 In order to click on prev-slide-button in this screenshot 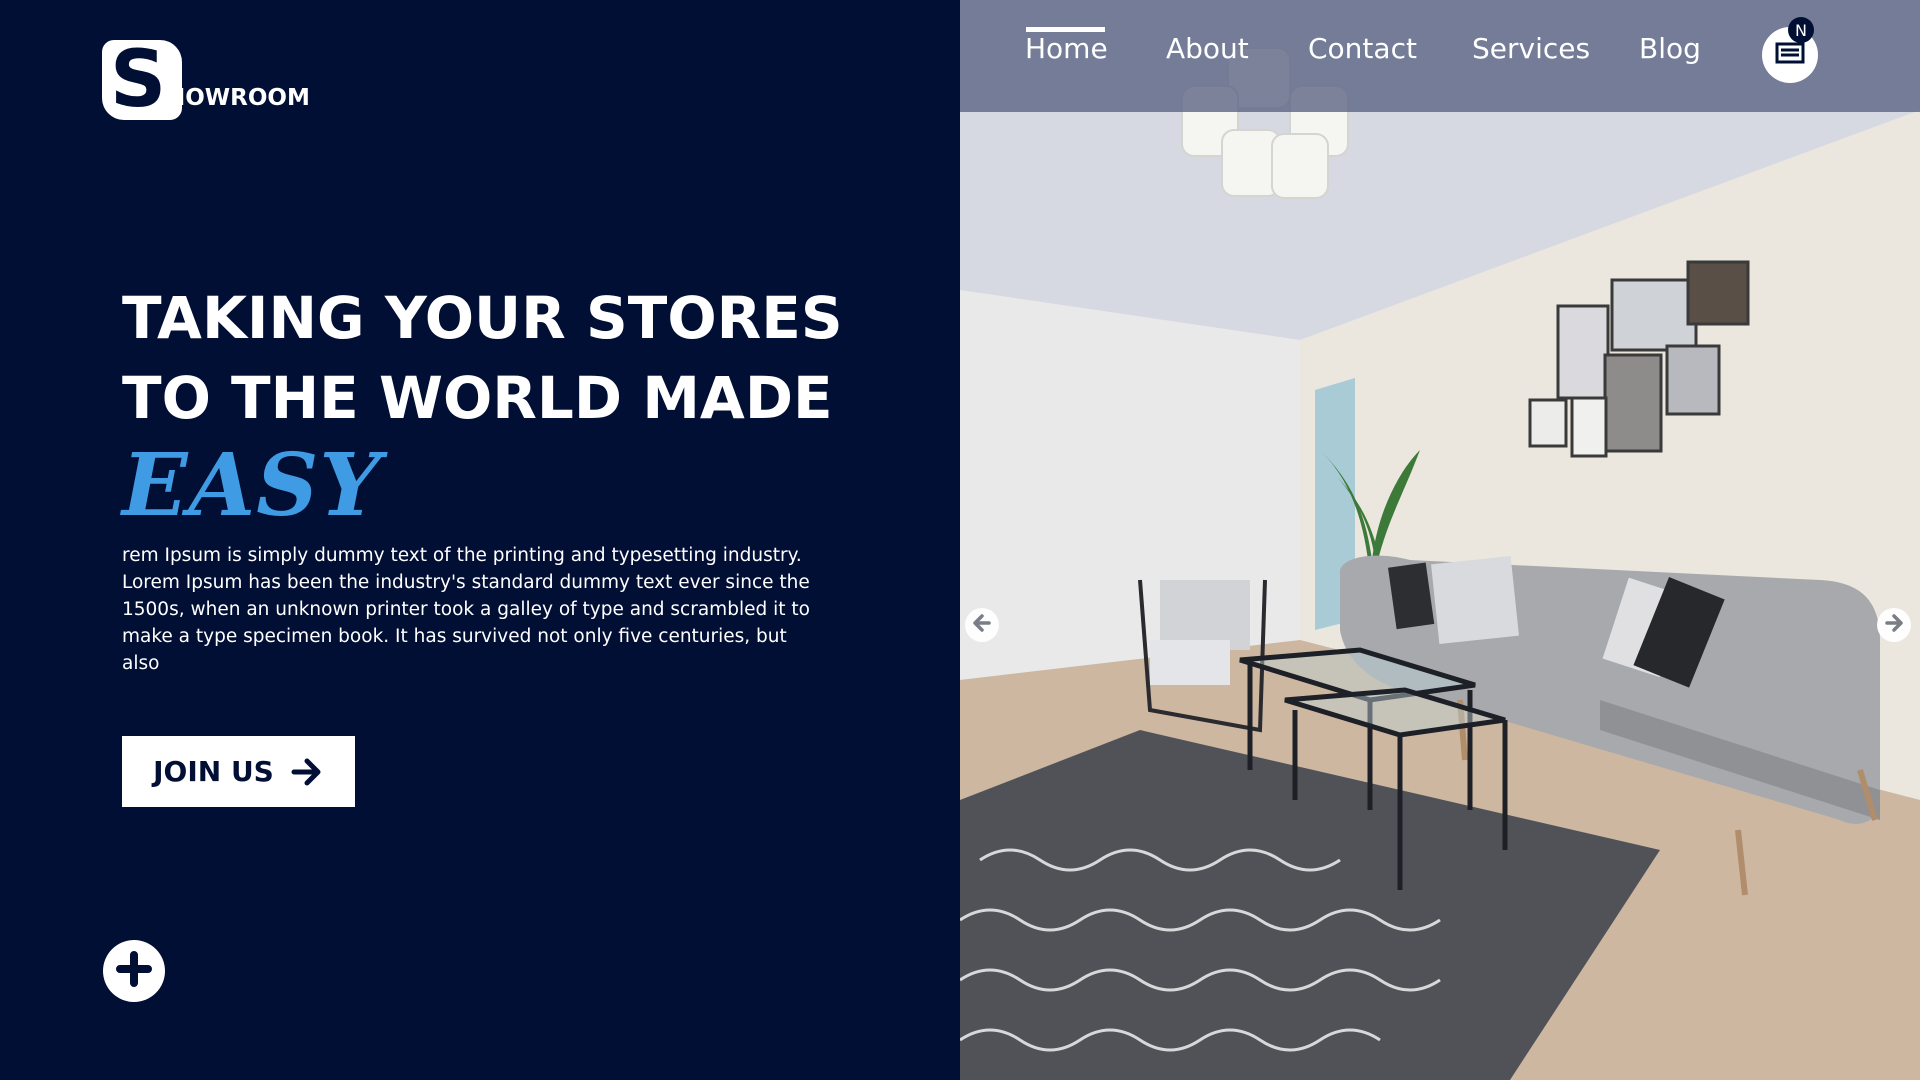, I will do `click(982, 625)`.